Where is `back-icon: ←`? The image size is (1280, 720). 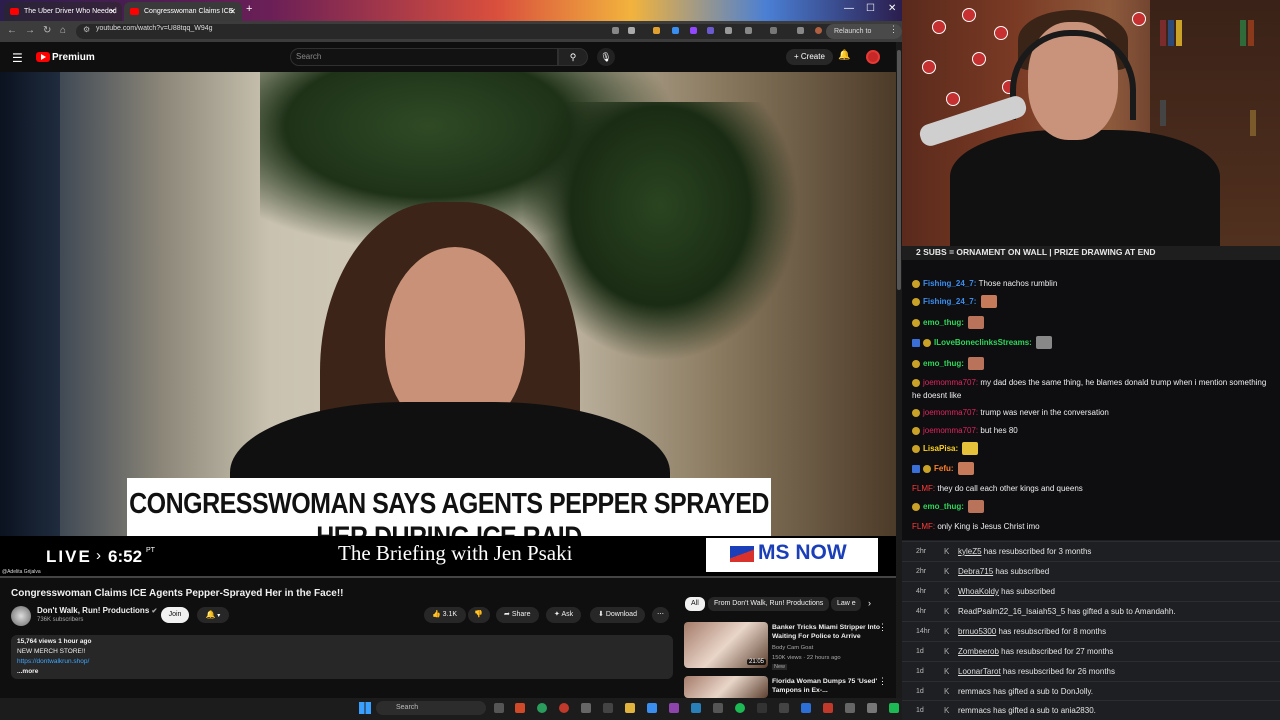
back-icon: ← is located at coordinates (12, 30).